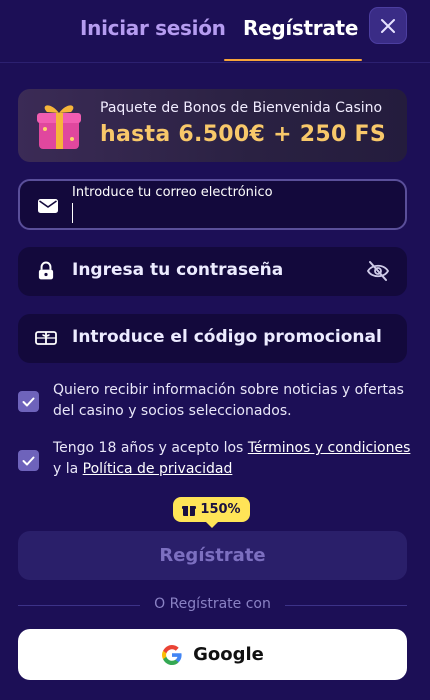 This screenshot has width=430, height=700. What do you see at coordinates (329, 448) in the screenshot?
I see `terms-link: Términos y condiciones` at bounding box center [329, 448].